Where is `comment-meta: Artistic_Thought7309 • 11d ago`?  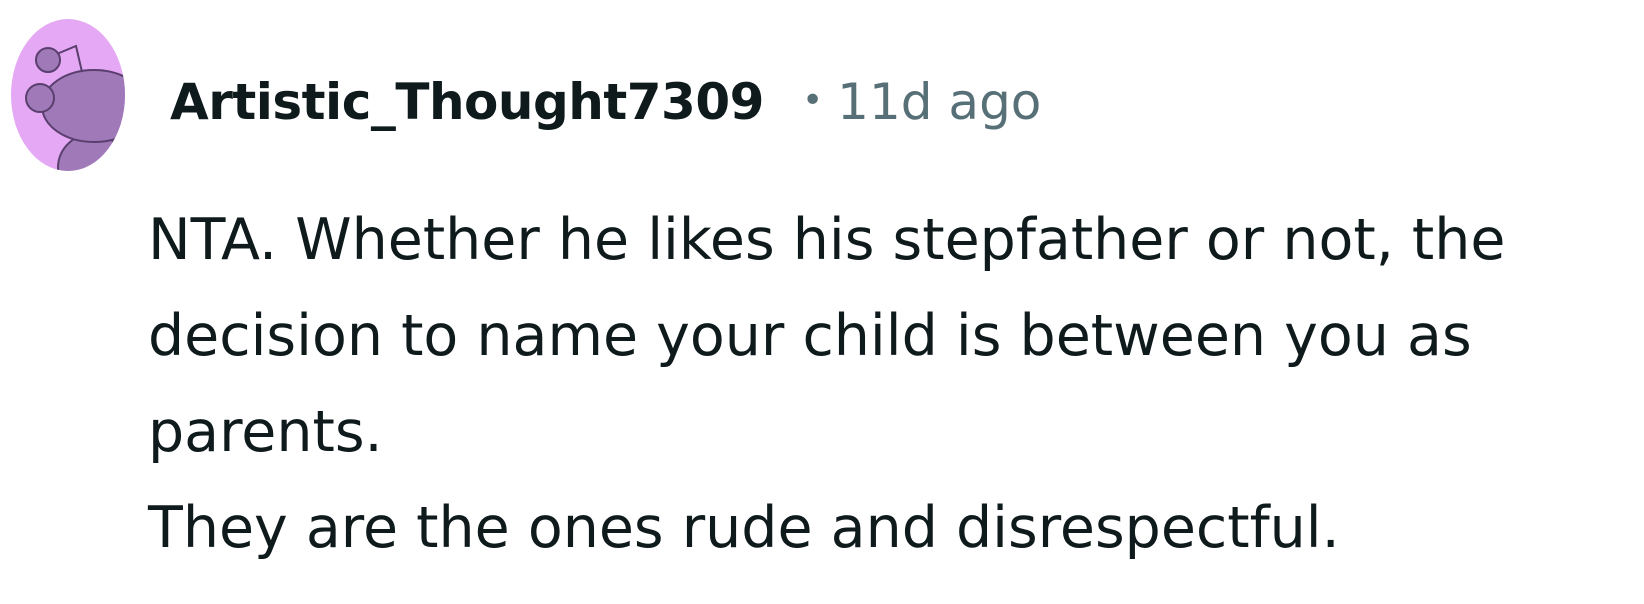
comment-meta: Artistic_Thought7309 • 11d ago is located at coordinates (605, 102).